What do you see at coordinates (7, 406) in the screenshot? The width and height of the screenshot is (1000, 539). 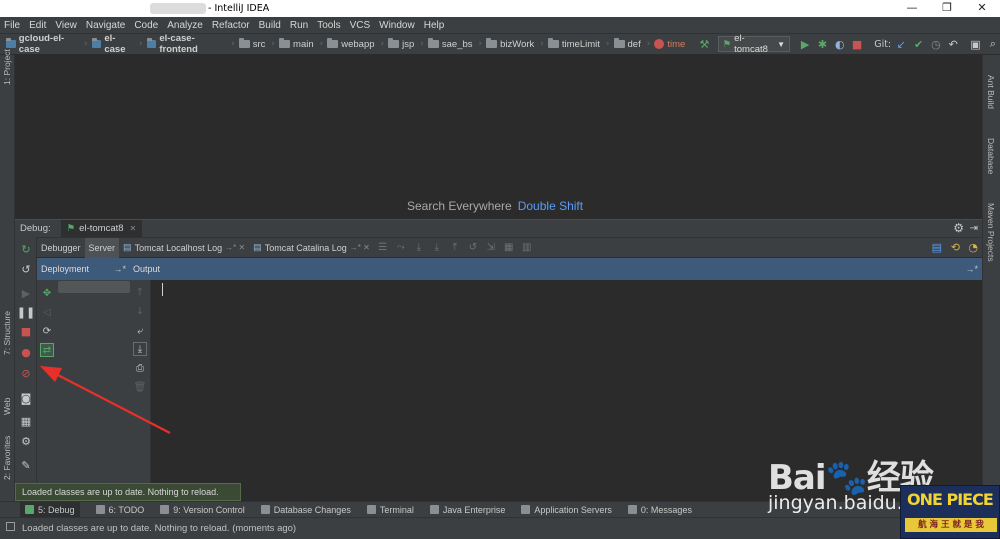 I see `tool-window-web: Web` at bounding box center [7, 406].